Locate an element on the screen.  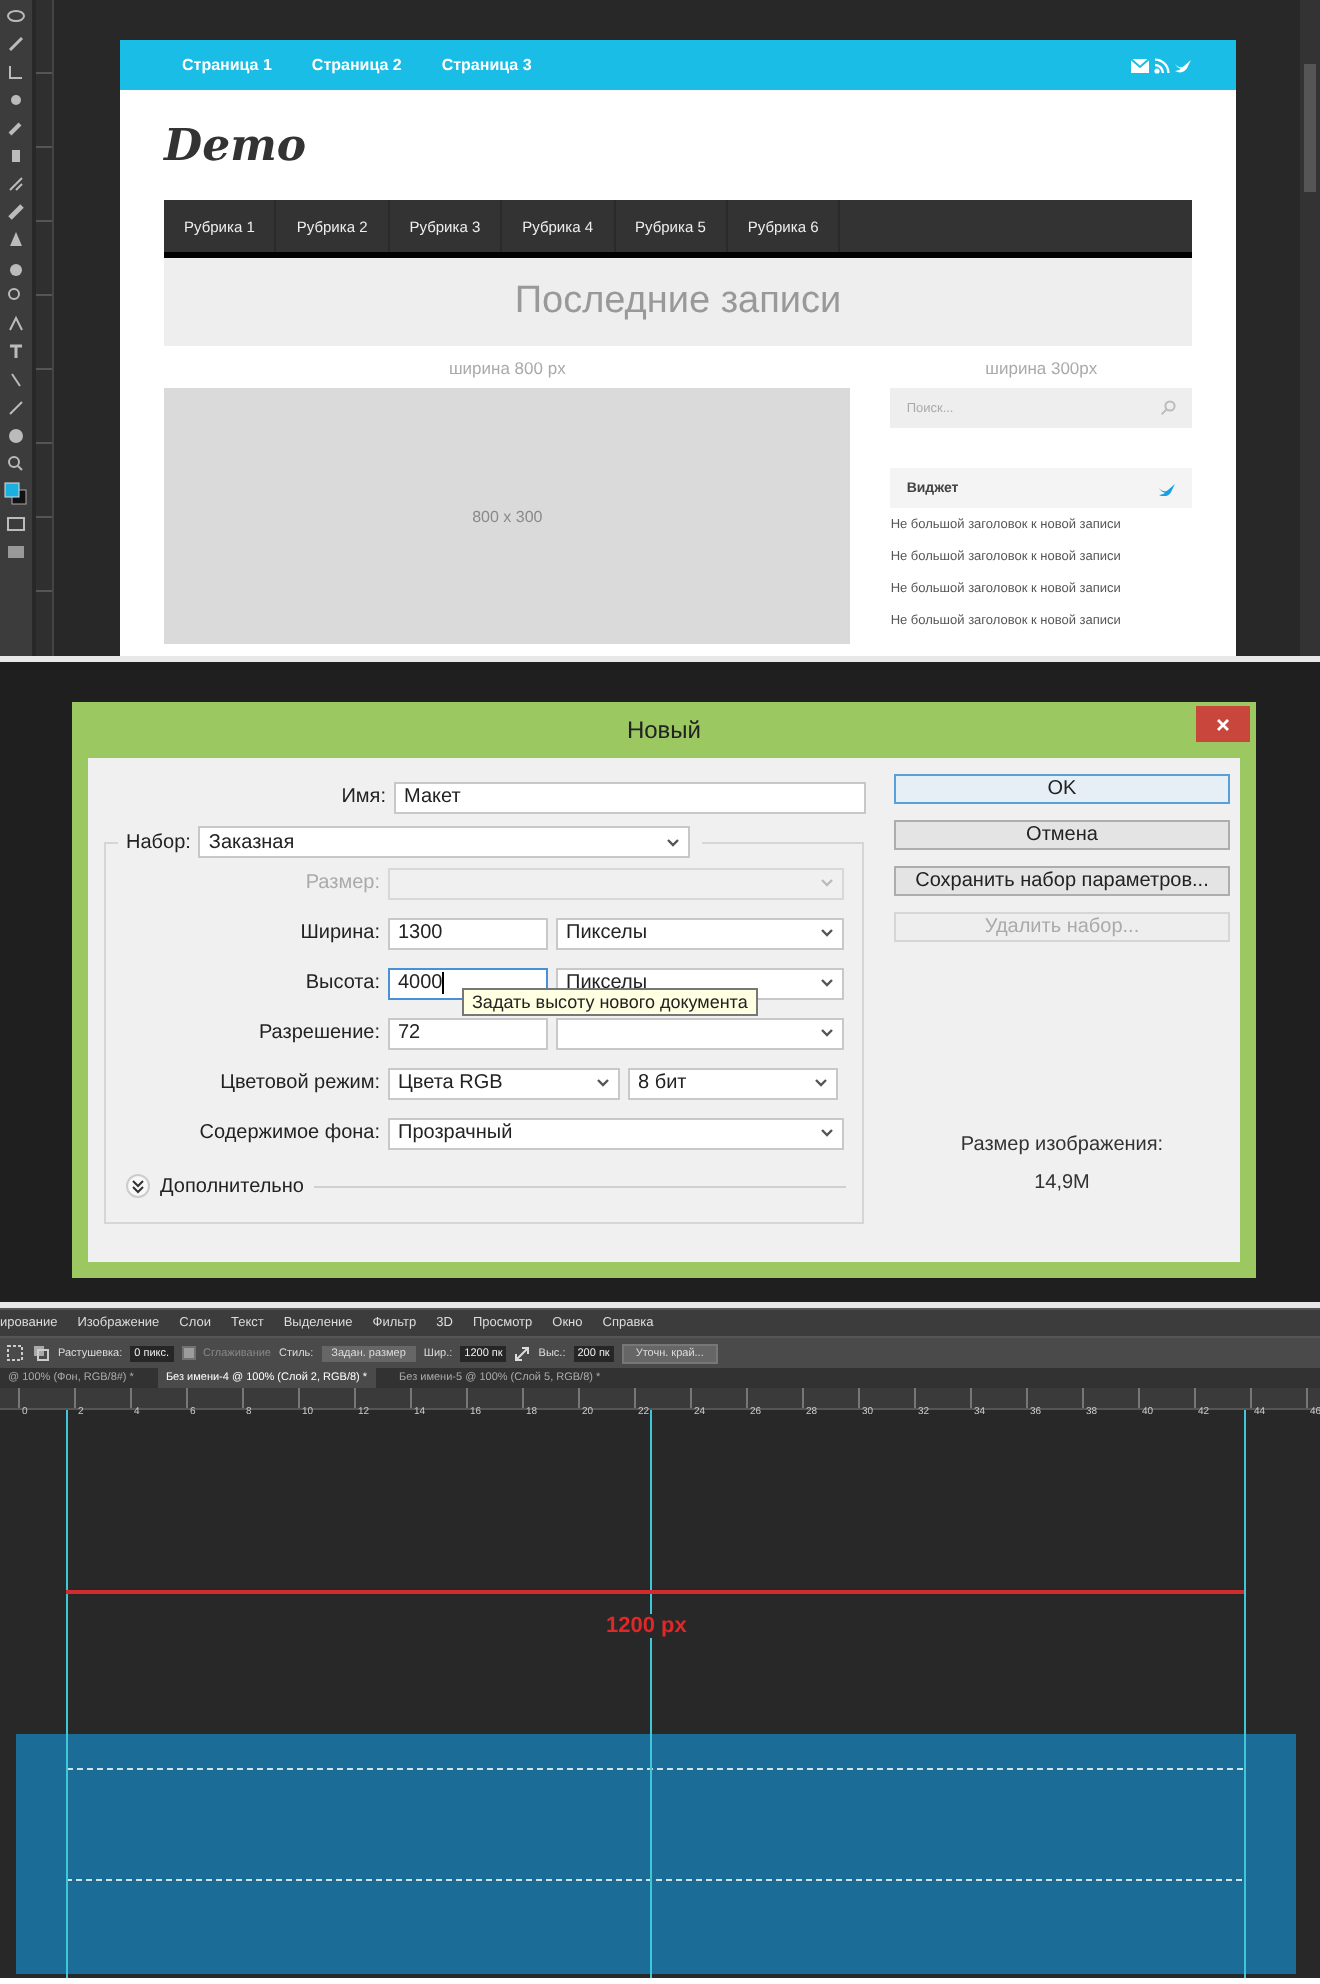
width-label: ширина 300px is located at coordinates (1041, 368).